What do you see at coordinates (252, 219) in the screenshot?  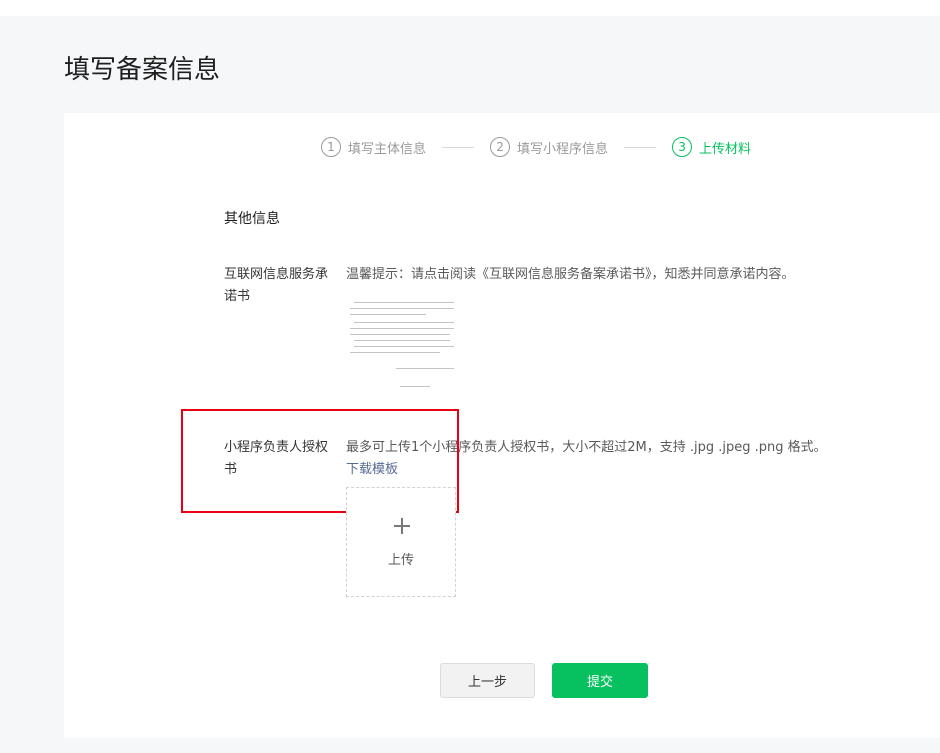 I see `section-title: 其他信息` at bounding box center [252, 219].